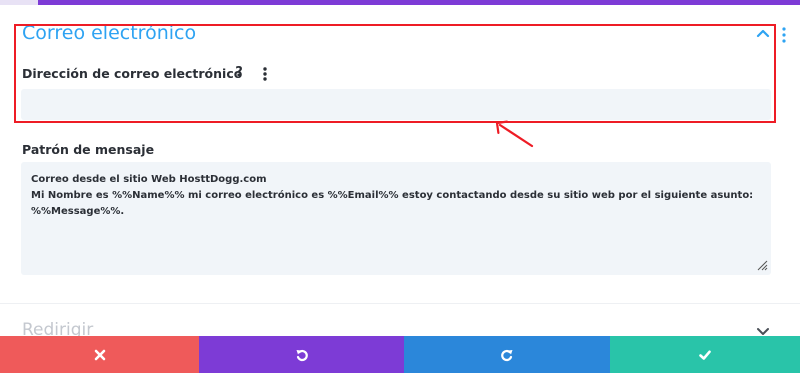 Image resolution: width=800 pixels, height=373 pixels. I want to click on check-icon, so click(705, 354).